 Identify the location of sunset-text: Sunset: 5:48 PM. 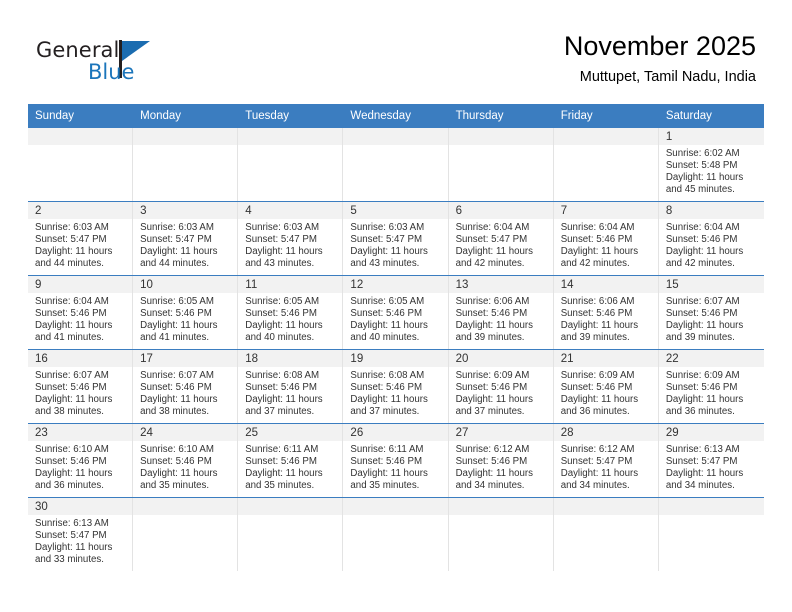
(701, 166).